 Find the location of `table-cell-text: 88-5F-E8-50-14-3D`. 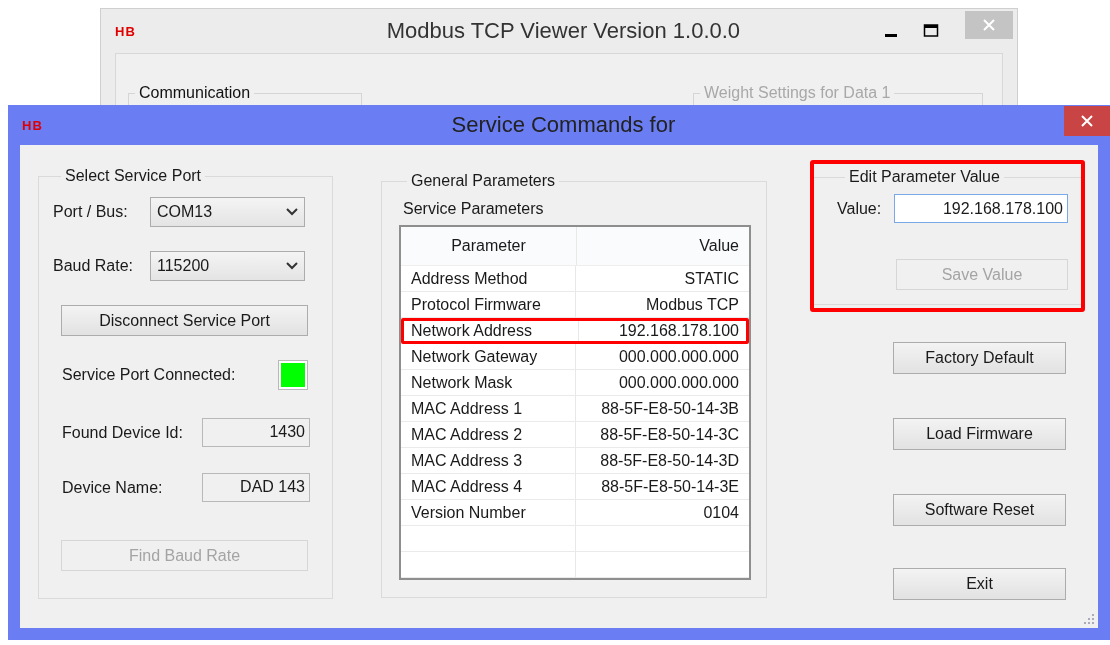

table-cell-text: 88-5F-E8-50-14-3D is located at coordinates (669, 461).